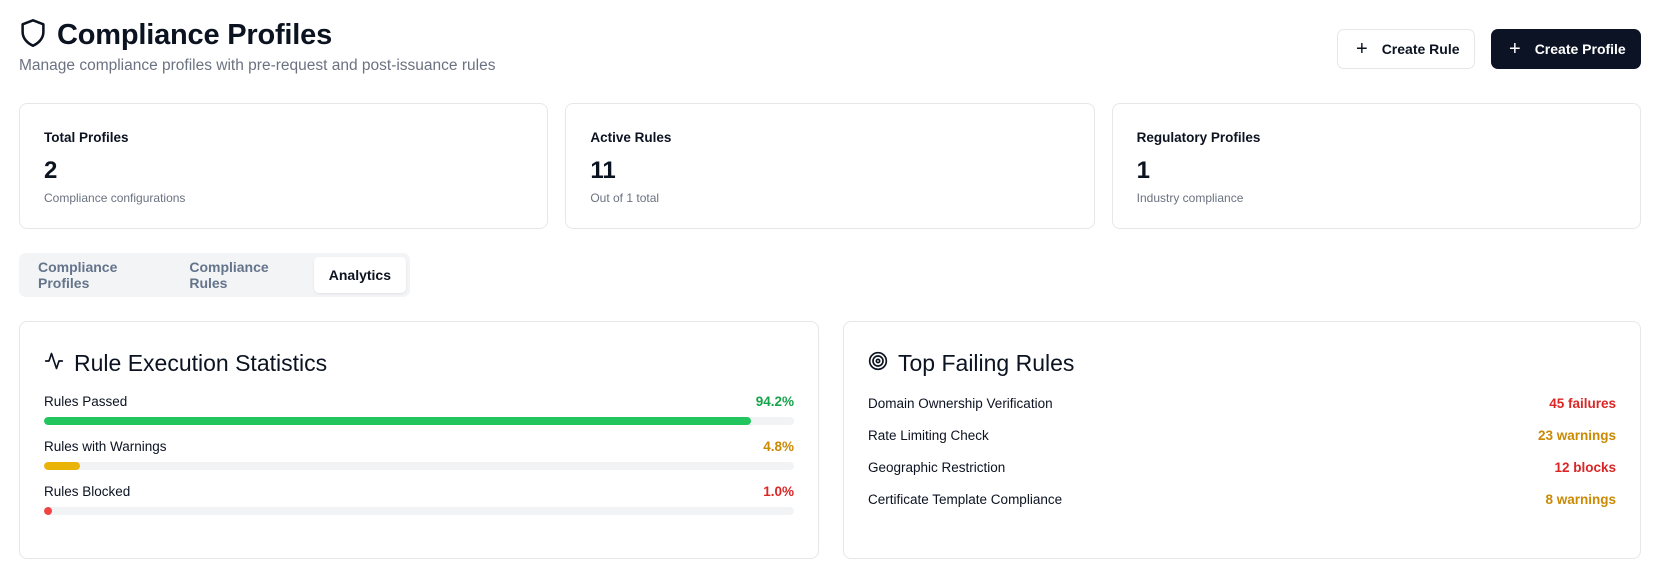 The image size is (1656, 586). Describe the element at coordinates (1582, 403) in the screenshot. I see `rule-result: 45 failures` at that location.